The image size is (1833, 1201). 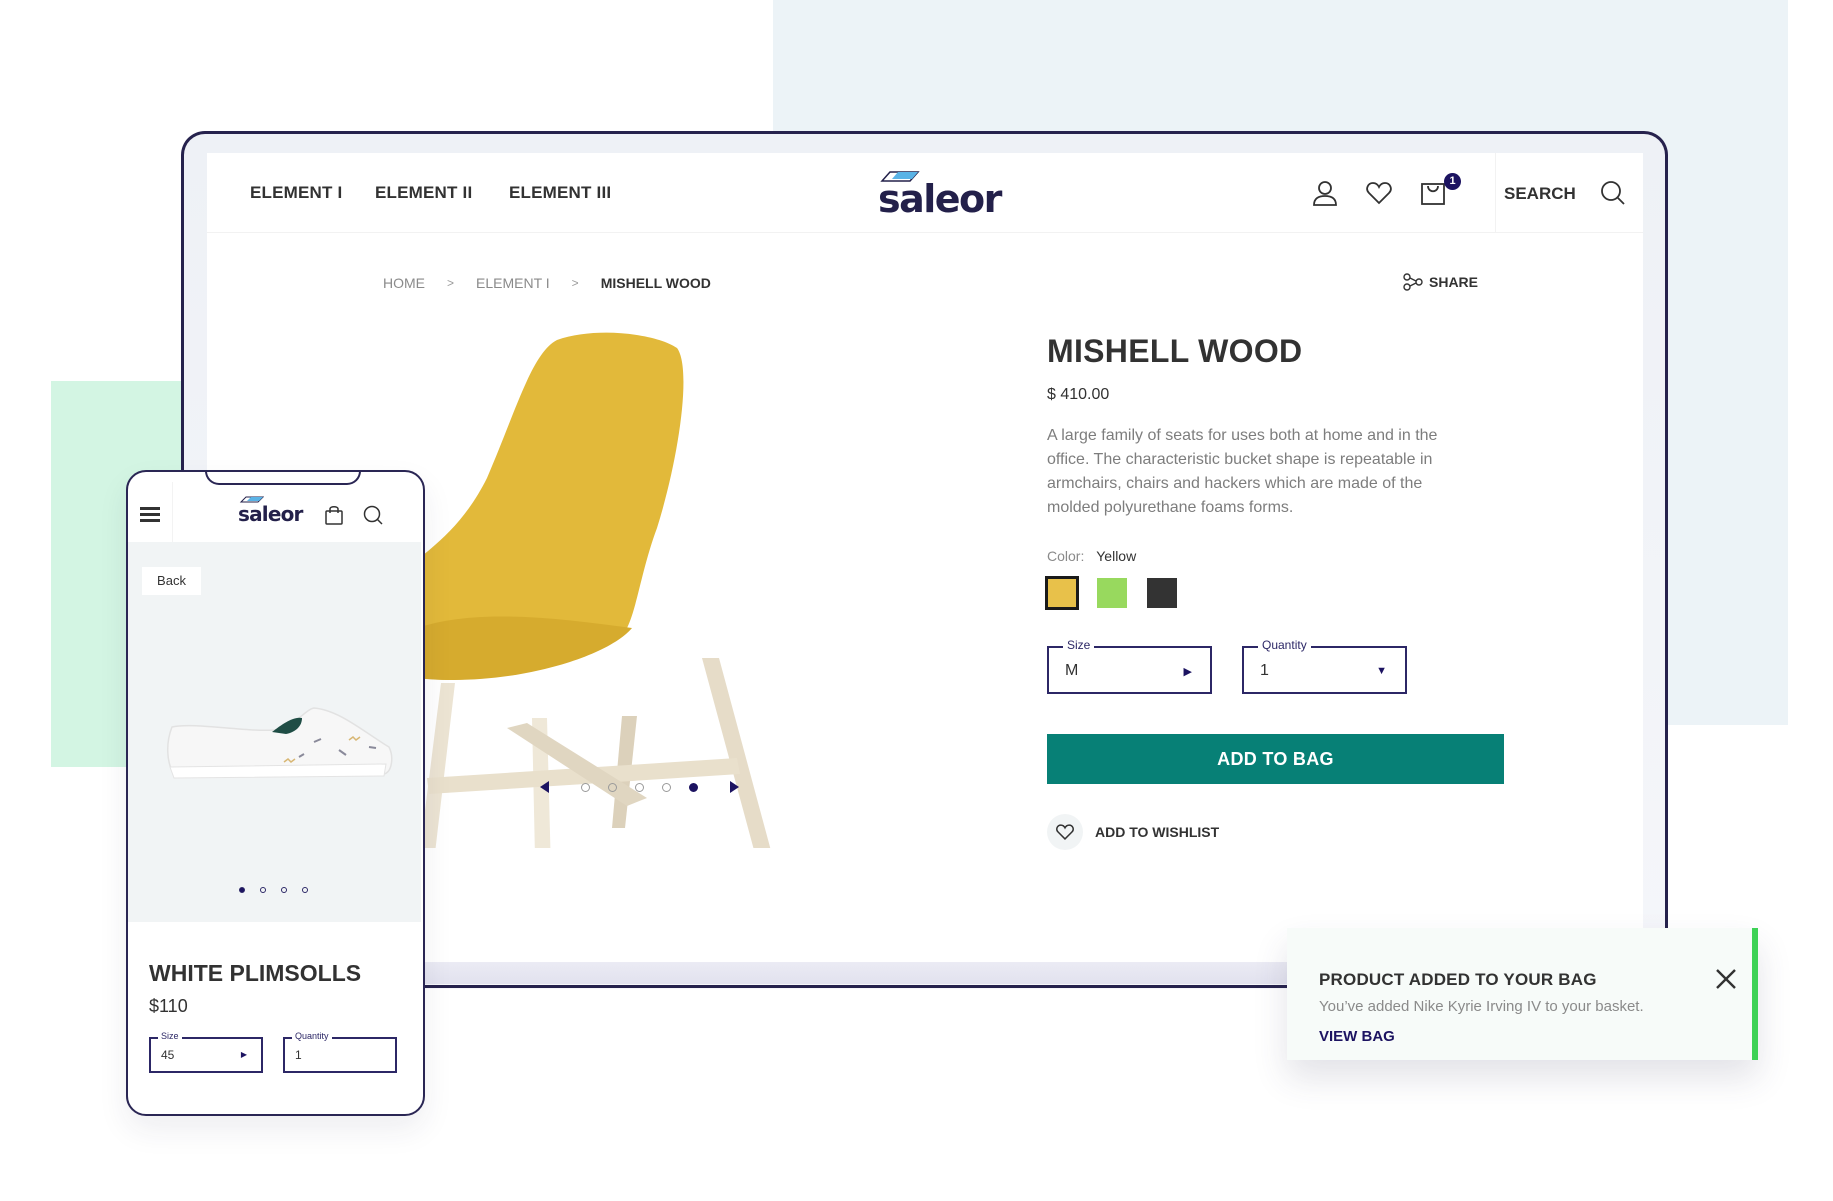 I want to click on breadcrumb: HOME > ELEMENT I > MISHELL WOOD, so click(x=547, y=283).